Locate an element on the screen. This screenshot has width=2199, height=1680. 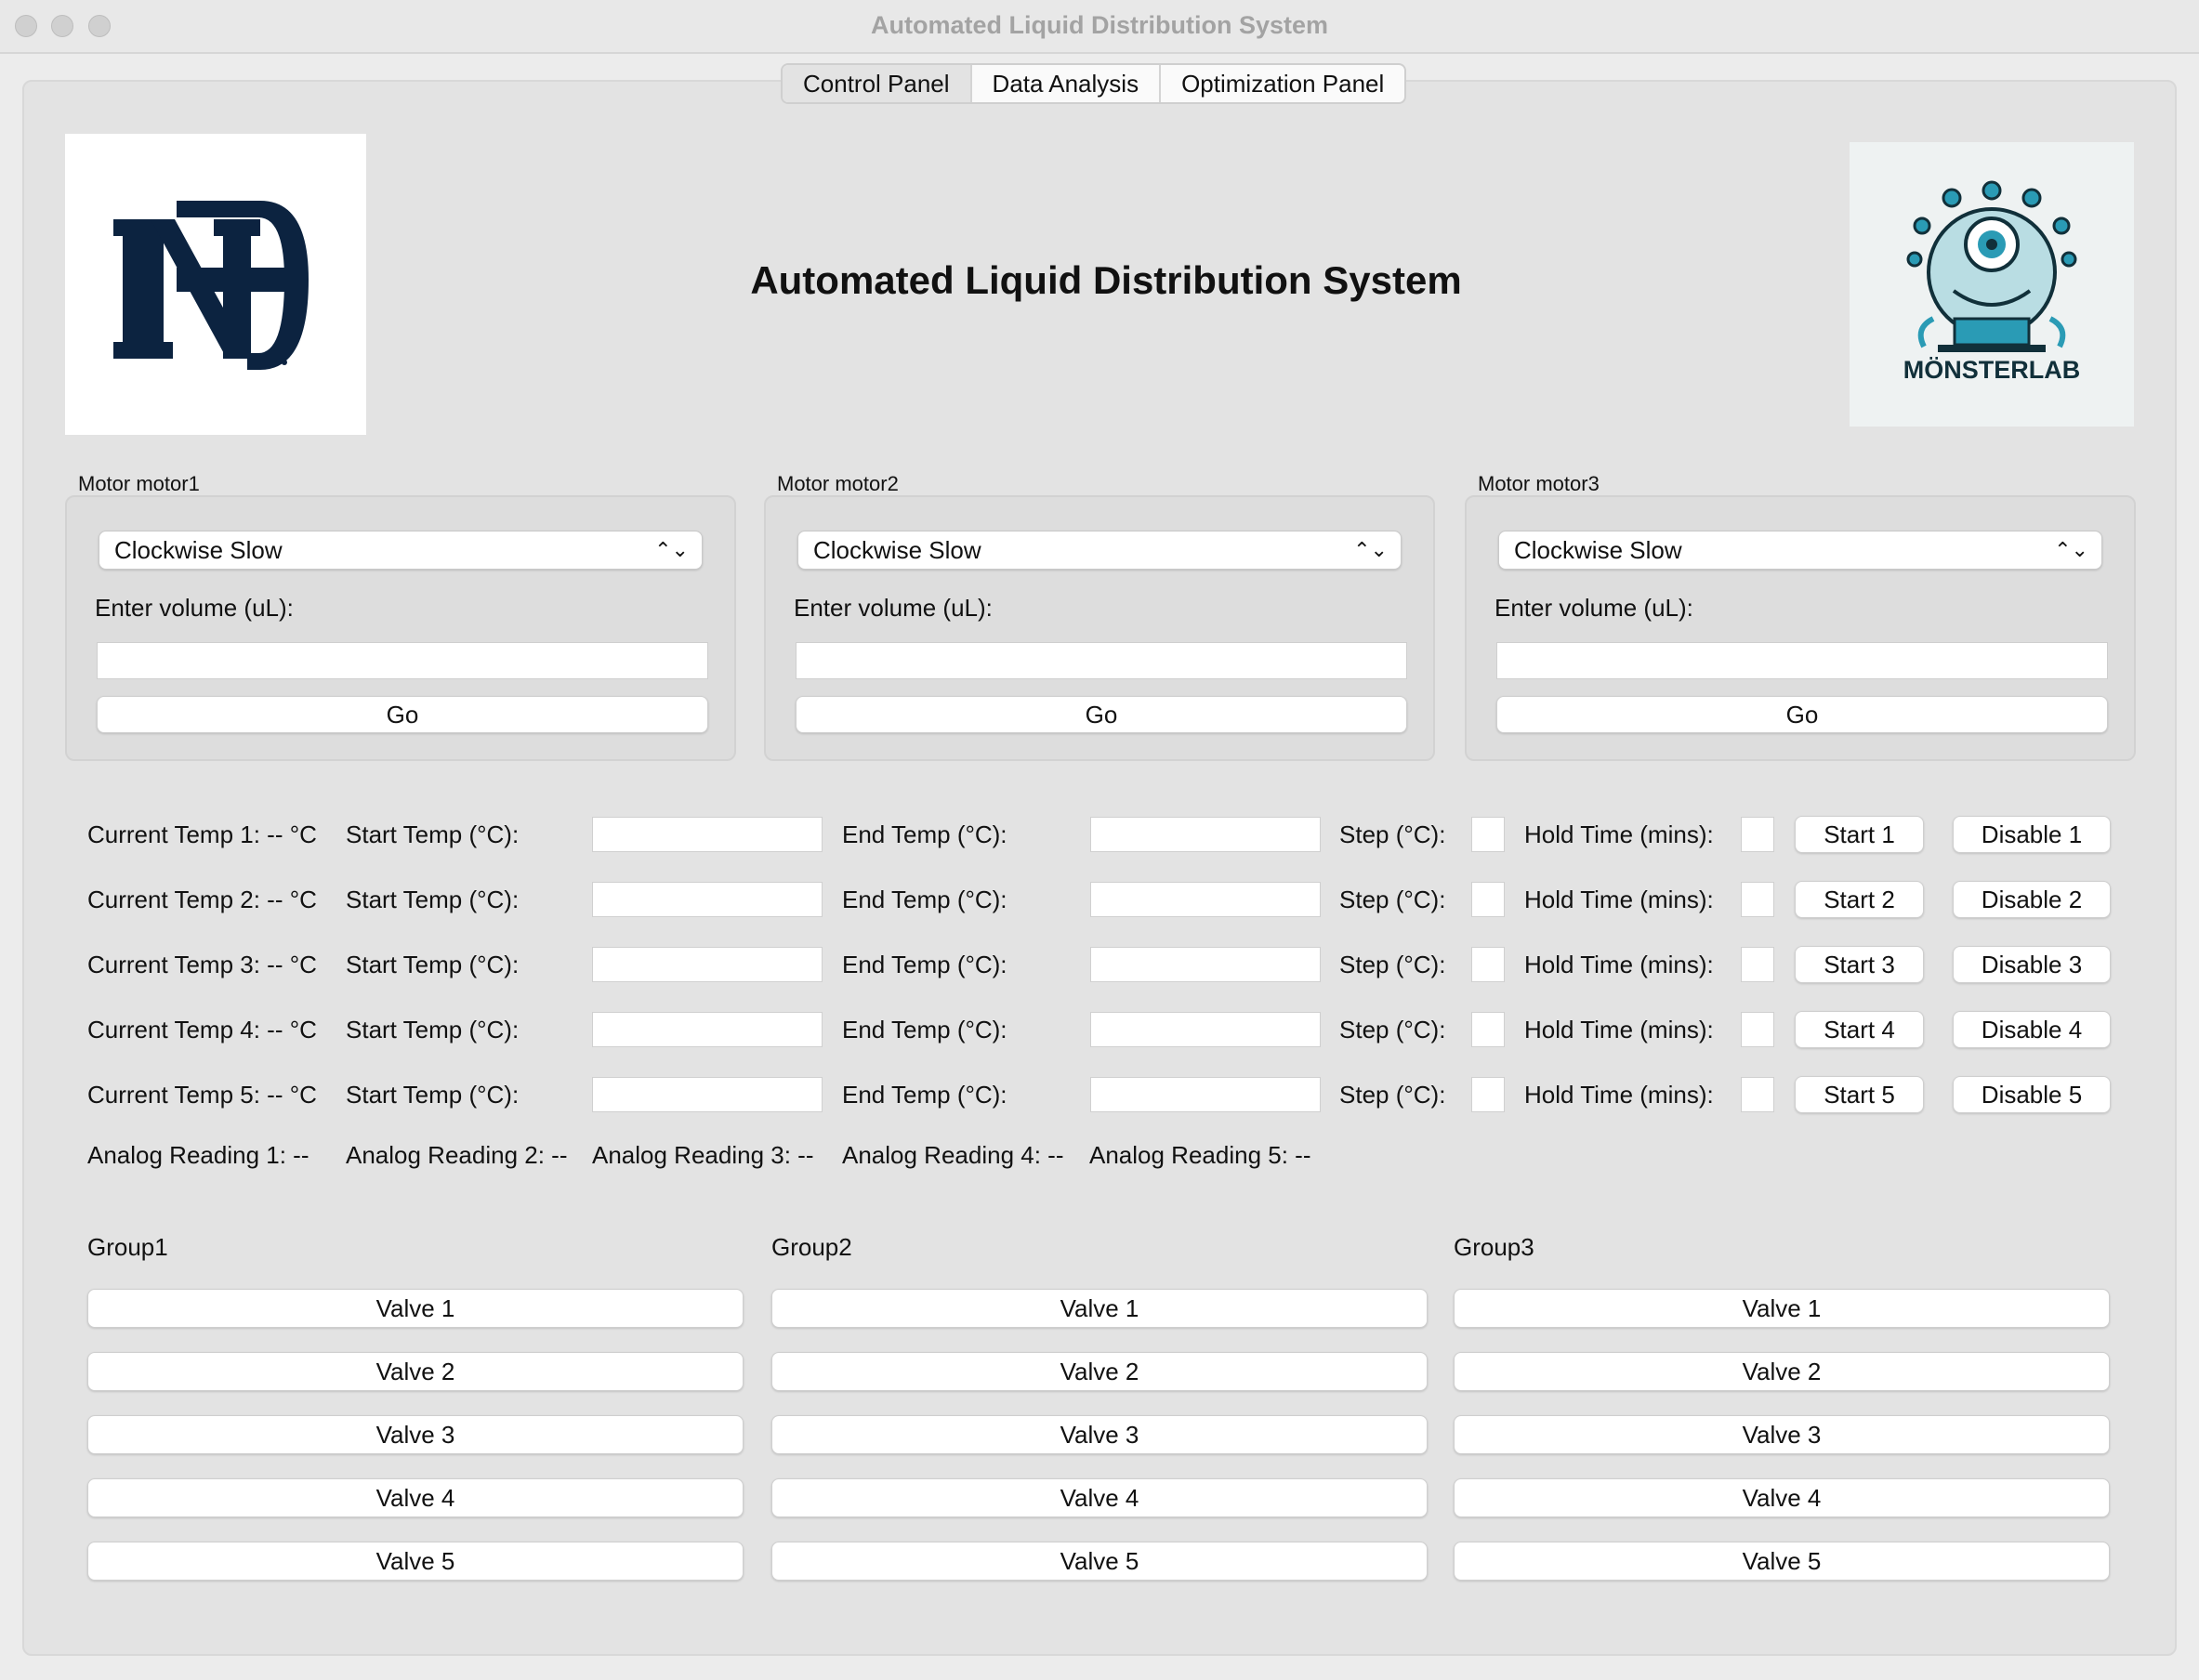
group-3-label: Group3 is located at coordinates (1494, 1247).